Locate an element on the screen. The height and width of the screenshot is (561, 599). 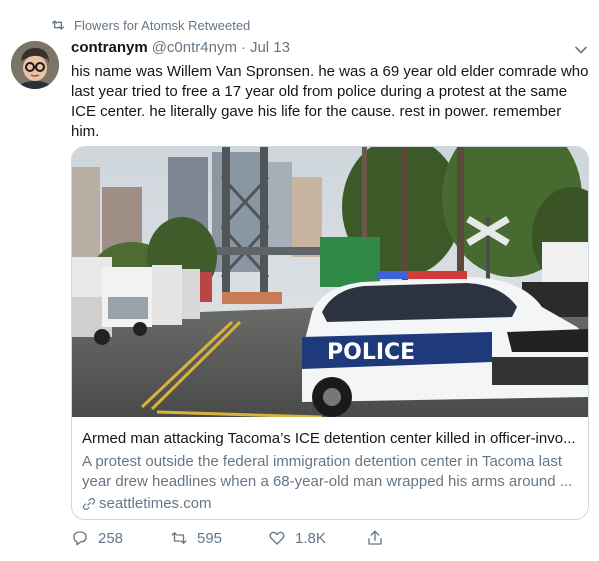
police-text: POLICE is located at coordinates (371, 352).